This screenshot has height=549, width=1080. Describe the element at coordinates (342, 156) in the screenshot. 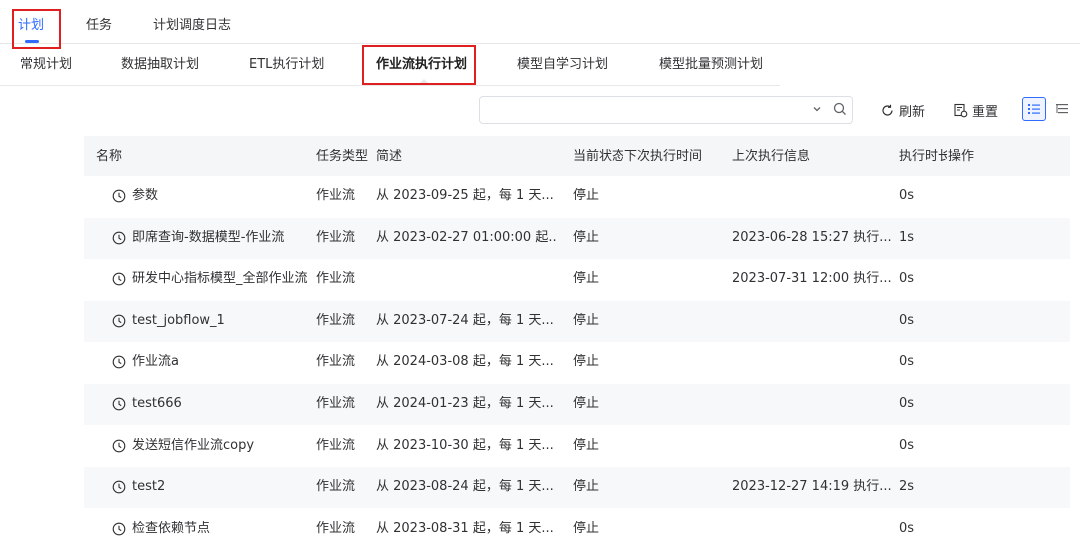

I see `col-task-type: 任务类型` at that location.